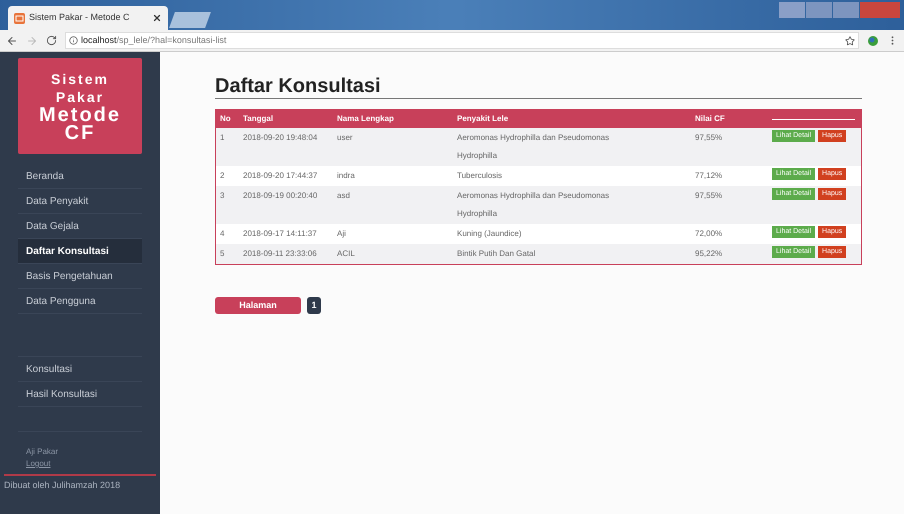 The image size is (904, 514). What do you see at coordinates (79, 17) in the screenshot?
I see `tab-title: Sistem Pakar - Metode C` at bounding box center [79, 17].